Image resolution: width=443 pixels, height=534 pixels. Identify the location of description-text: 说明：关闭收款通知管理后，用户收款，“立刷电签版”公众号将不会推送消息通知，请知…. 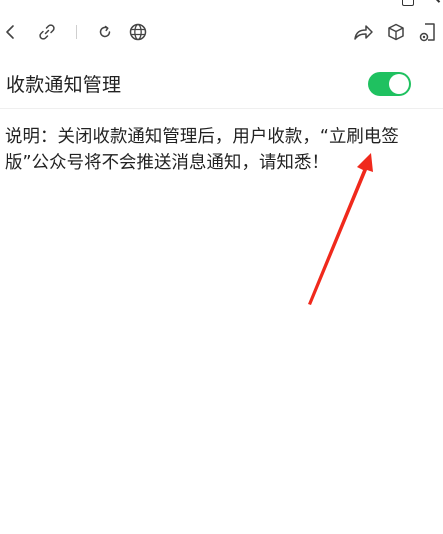
(202, 150).